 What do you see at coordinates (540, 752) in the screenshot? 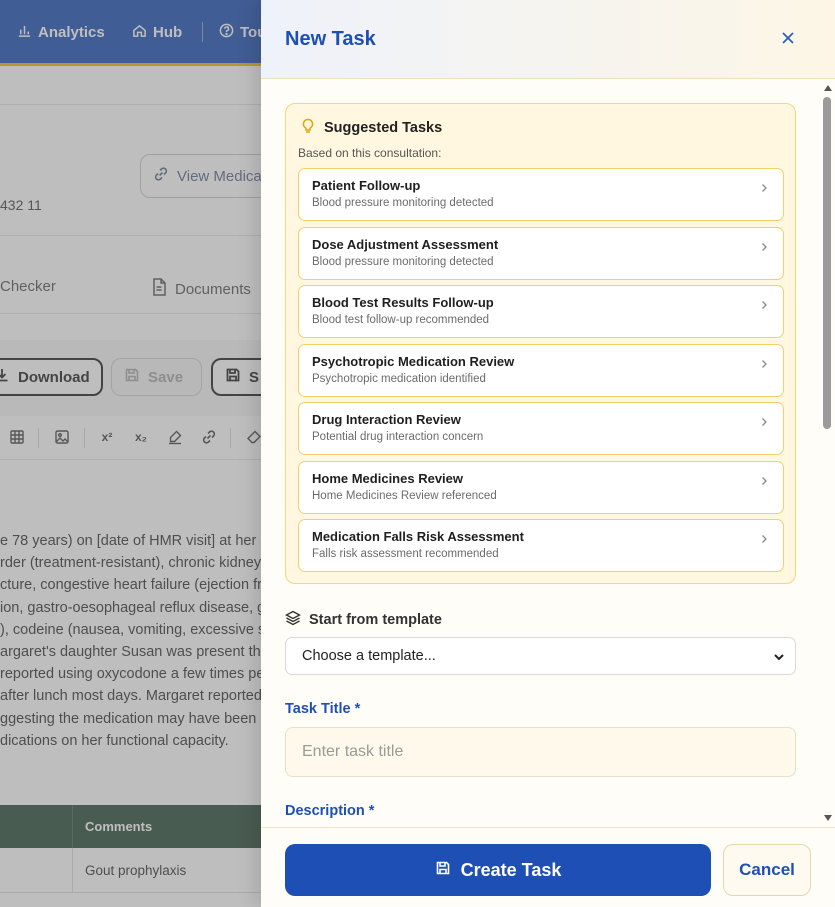
I see `task-title-input: Enter task title` at bounding box center [540, 752].